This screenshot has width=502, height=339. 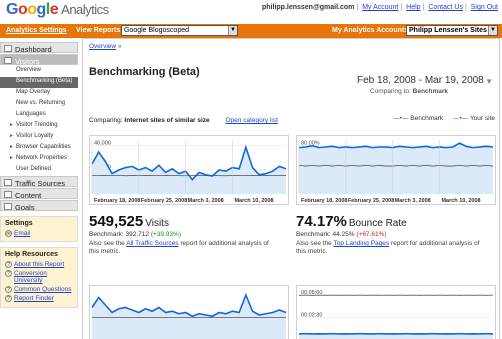 What do you see at coordinates (482, 118) in the screenshot?
I see `legend-your-site-label: Your site` at bounding box center [482, 118].